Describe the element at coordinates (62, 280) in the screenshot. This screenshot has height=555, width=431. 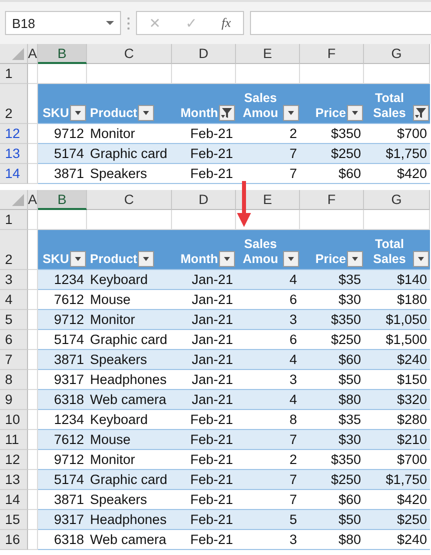
I see `table-cell: 1234` at that location.